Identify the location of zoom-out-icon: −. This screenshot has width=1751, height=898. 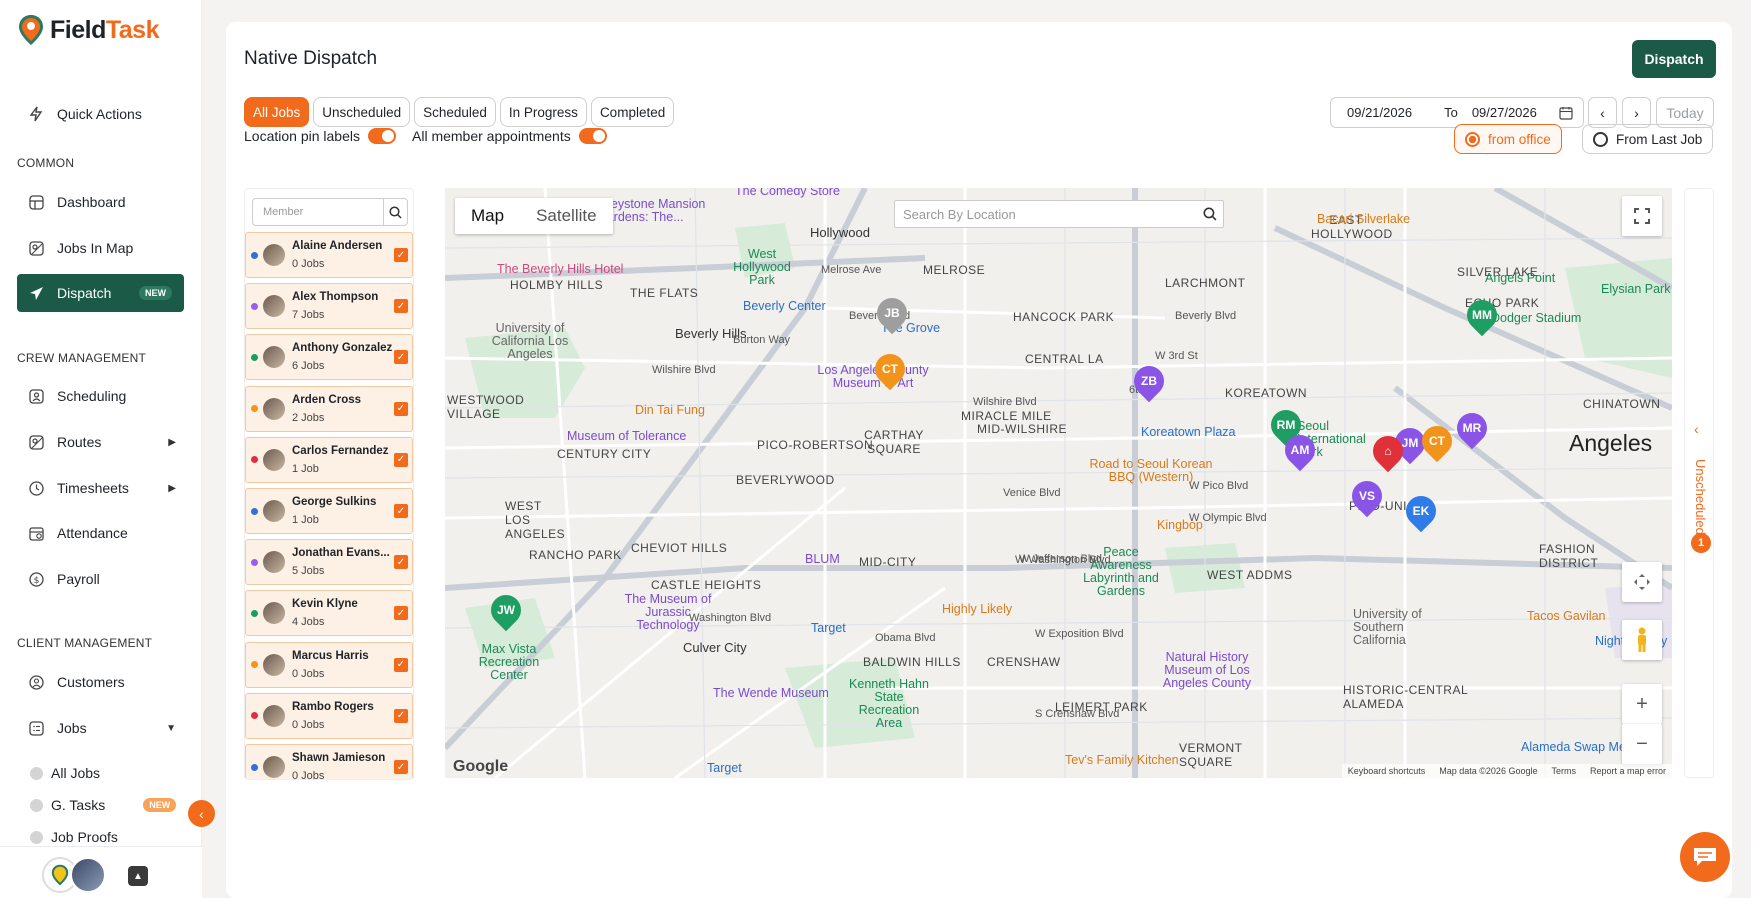
(1642, 744).